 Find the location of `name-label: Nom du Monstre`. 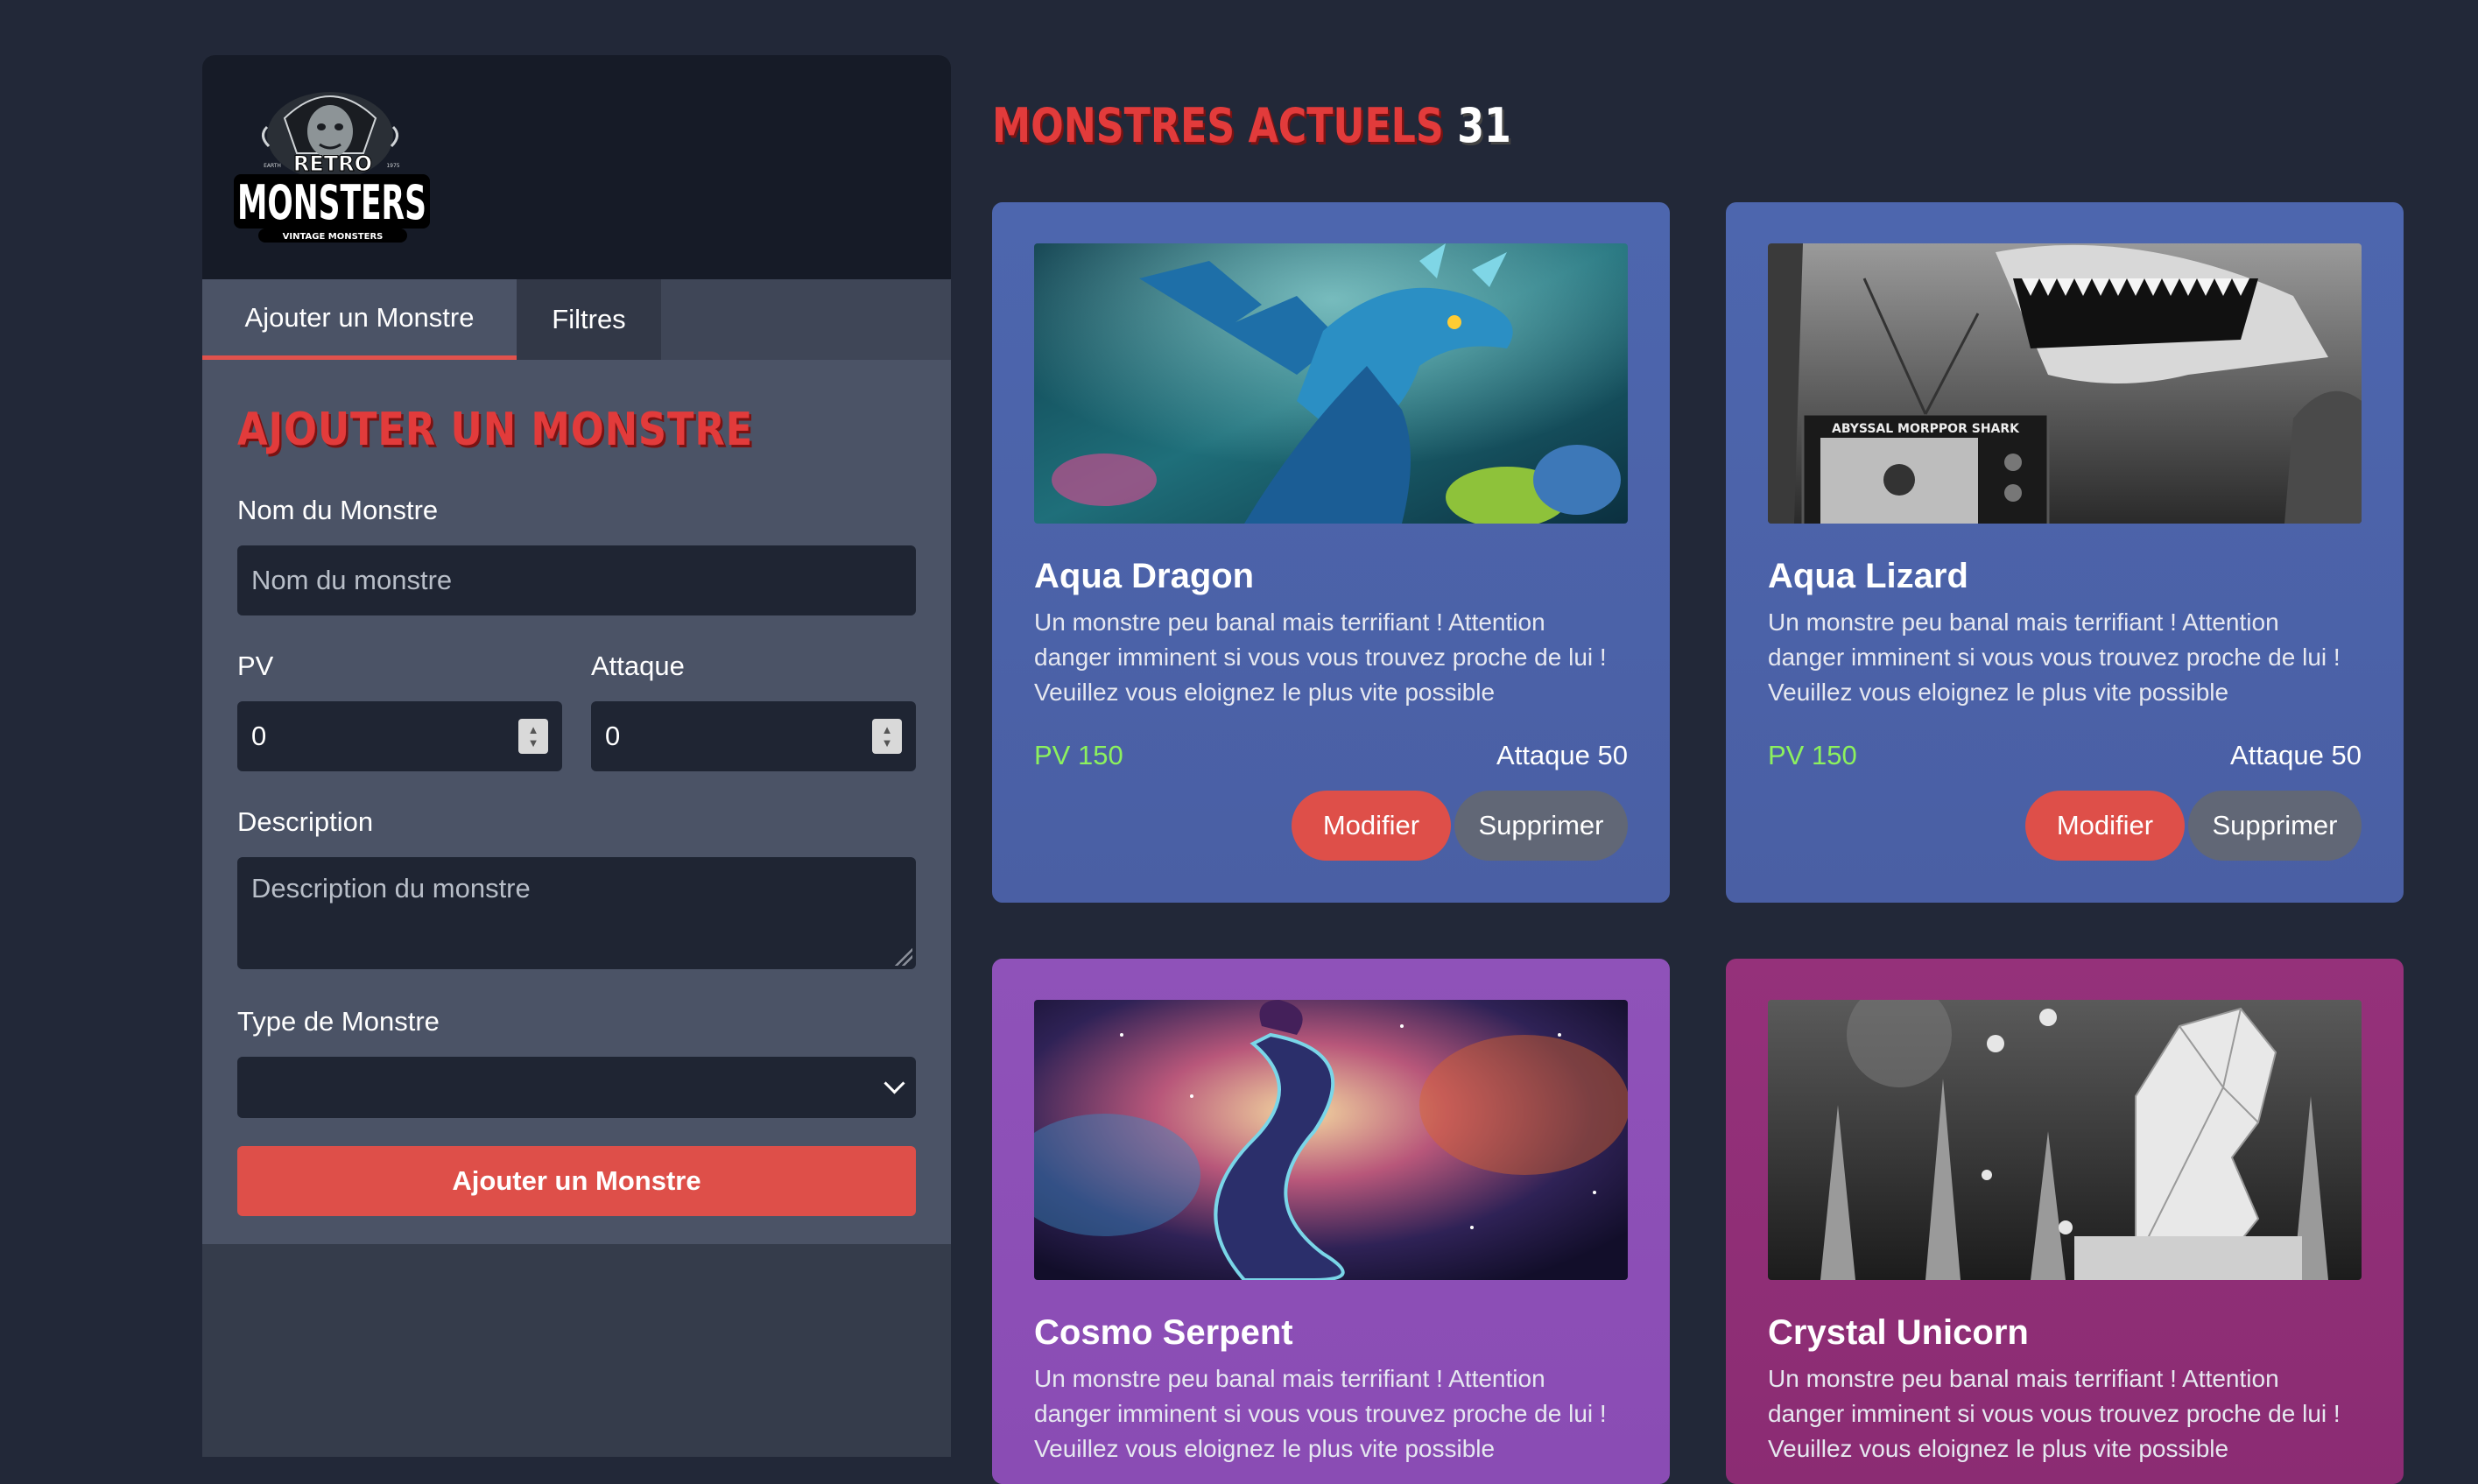

name-label: Nom du Monstre is located at coordinates (338, 510).